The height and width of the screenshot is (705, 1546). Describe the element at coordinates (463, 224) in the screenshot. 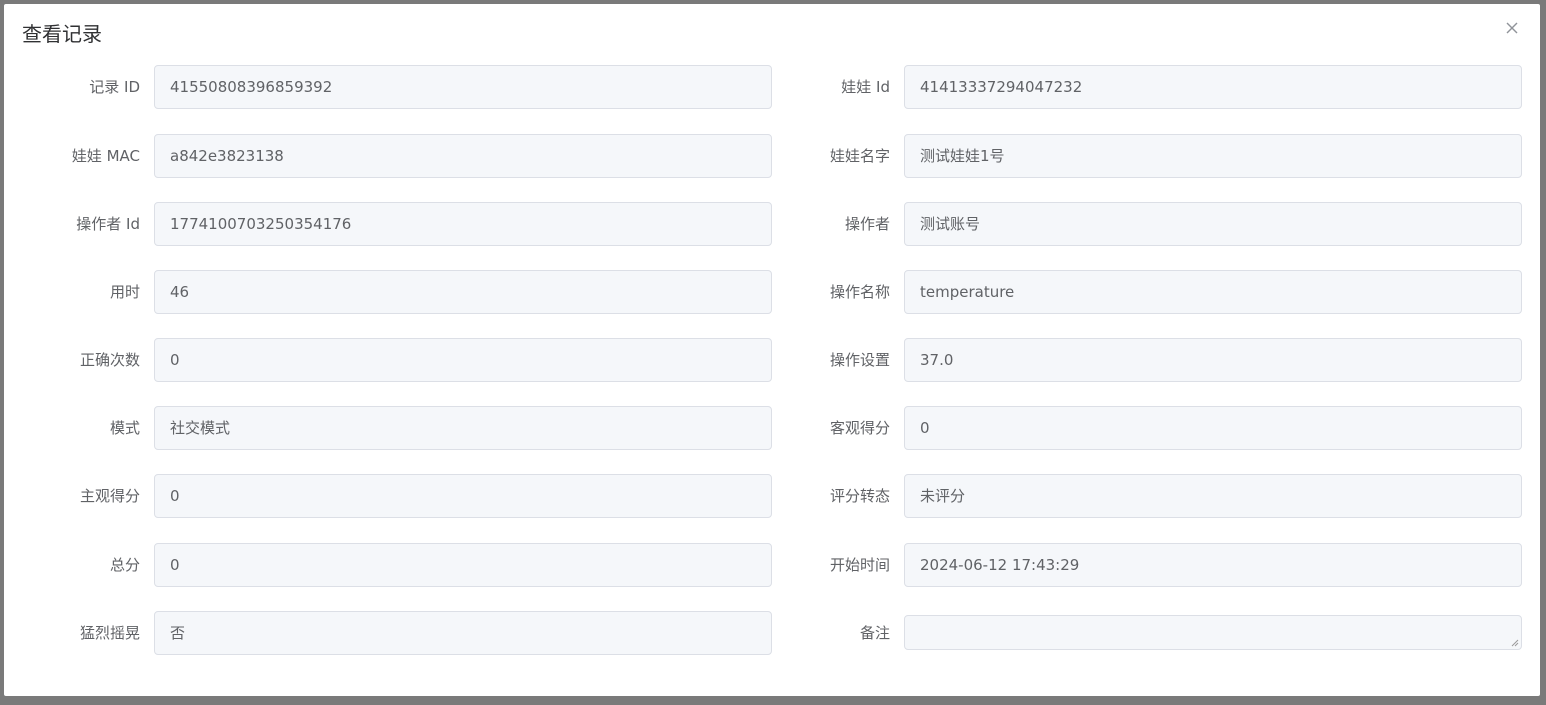

I see `operator-id-field: 1774100703250354176` at that location.